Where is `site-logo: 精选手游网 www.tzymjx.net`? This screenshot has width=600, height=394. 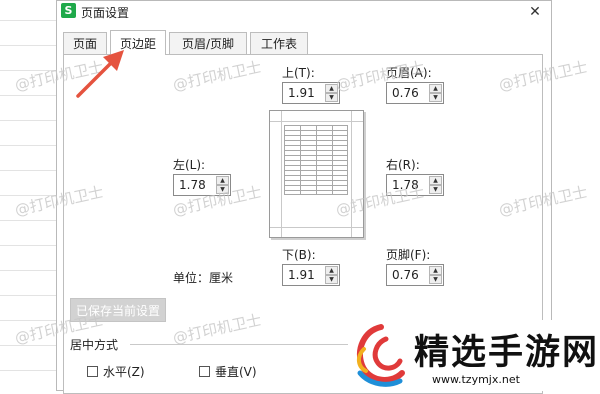
site-logo: 精选手游网 www.tzymjx.net is located at coordinates (474, 355).